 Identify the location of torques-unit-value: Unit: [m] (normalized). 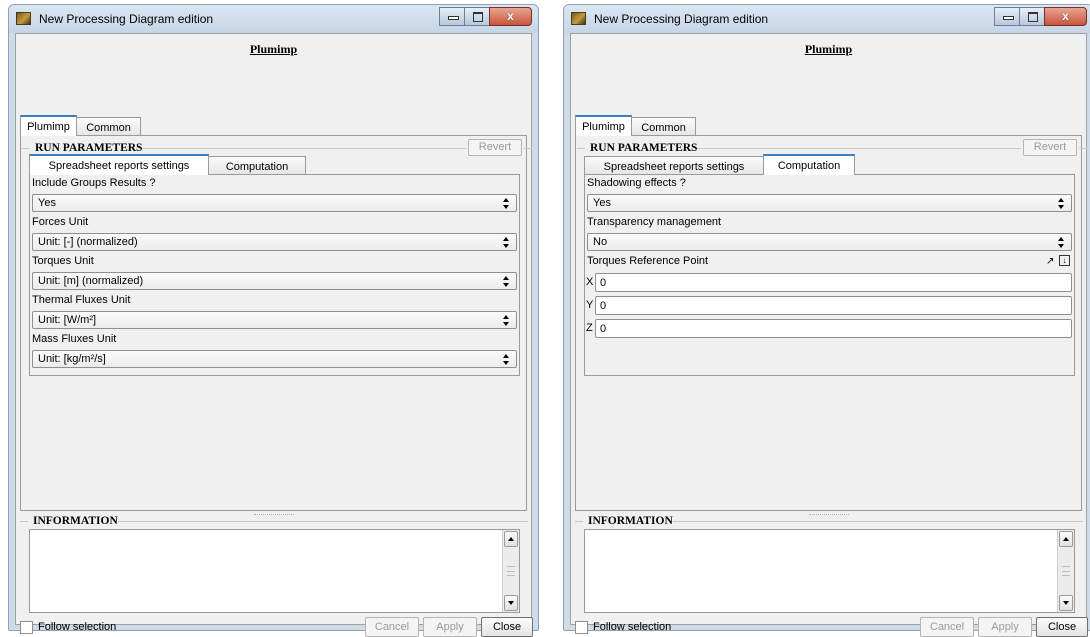
(91, 281).